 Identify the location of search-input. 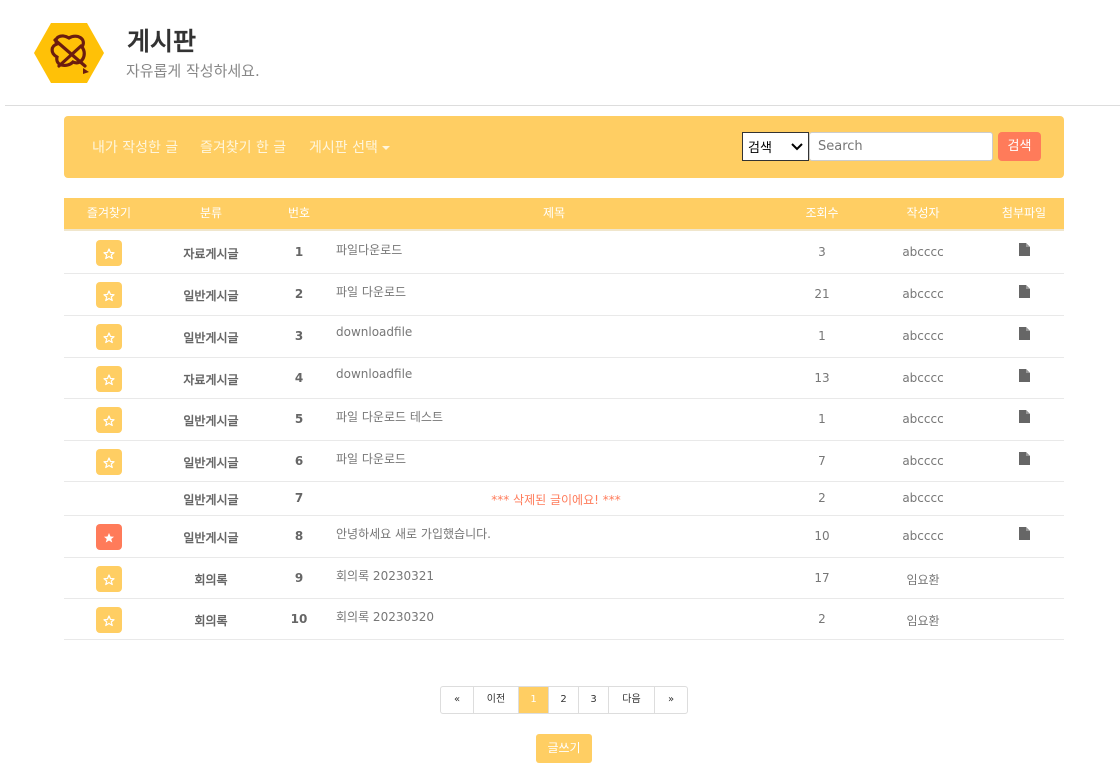
(901, 146).